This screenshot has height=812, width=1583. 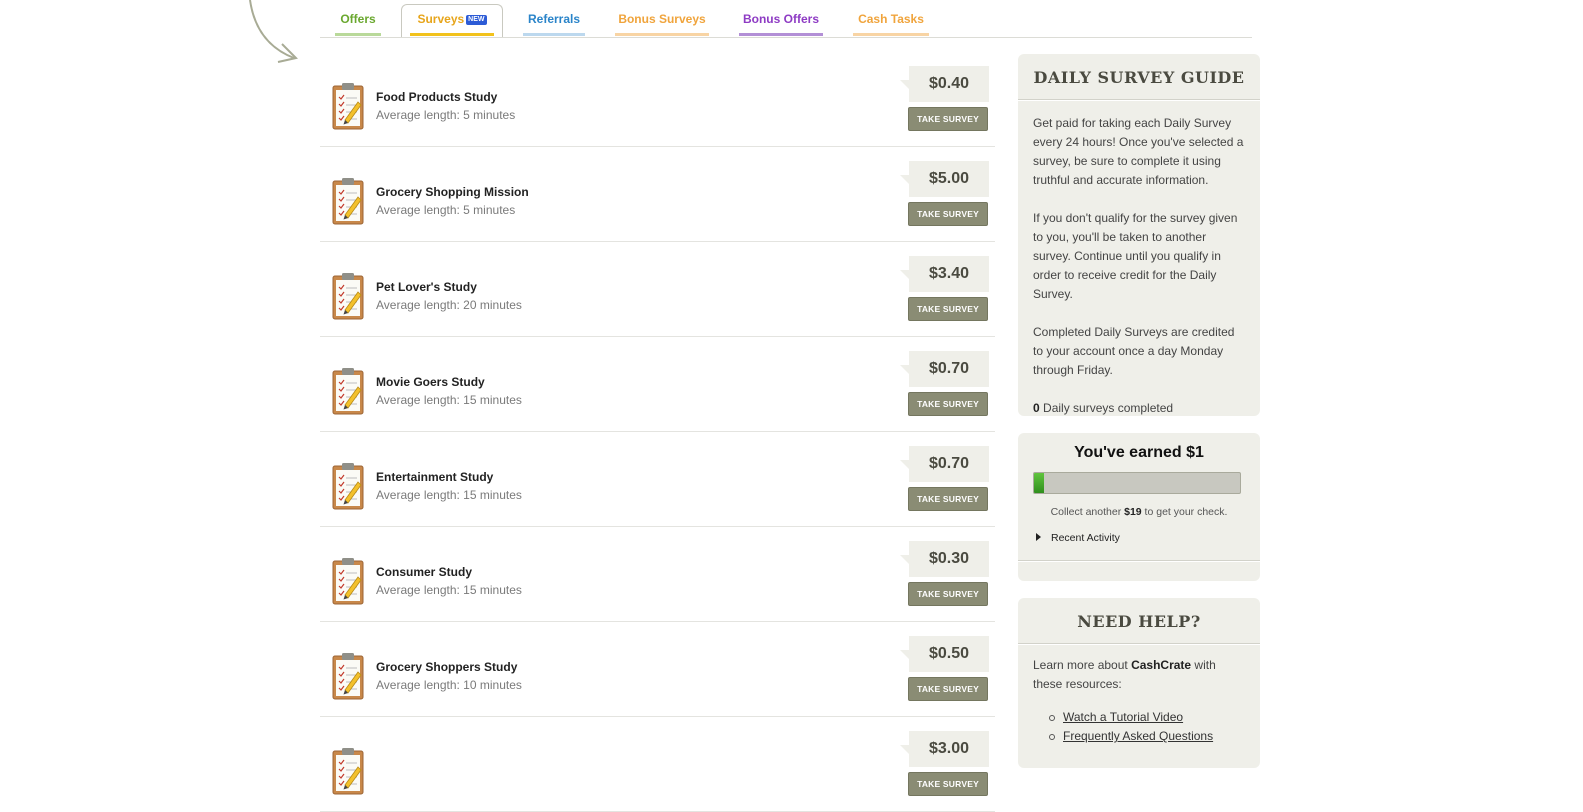 What do you see at coordinates (1039, 483) in the screenshot?
I see `earnings-progress-fill` at bounding box center [1039, 483].